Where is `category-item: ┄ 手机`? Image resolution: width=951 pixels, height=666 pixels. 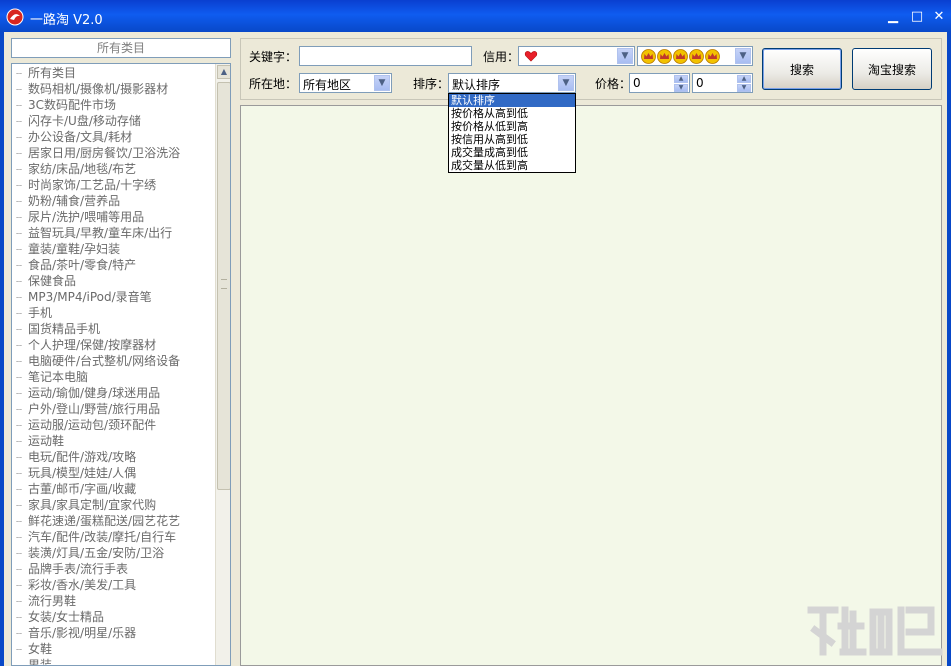 category-item: ┄ 手机 is located at coordinates (113, 313).